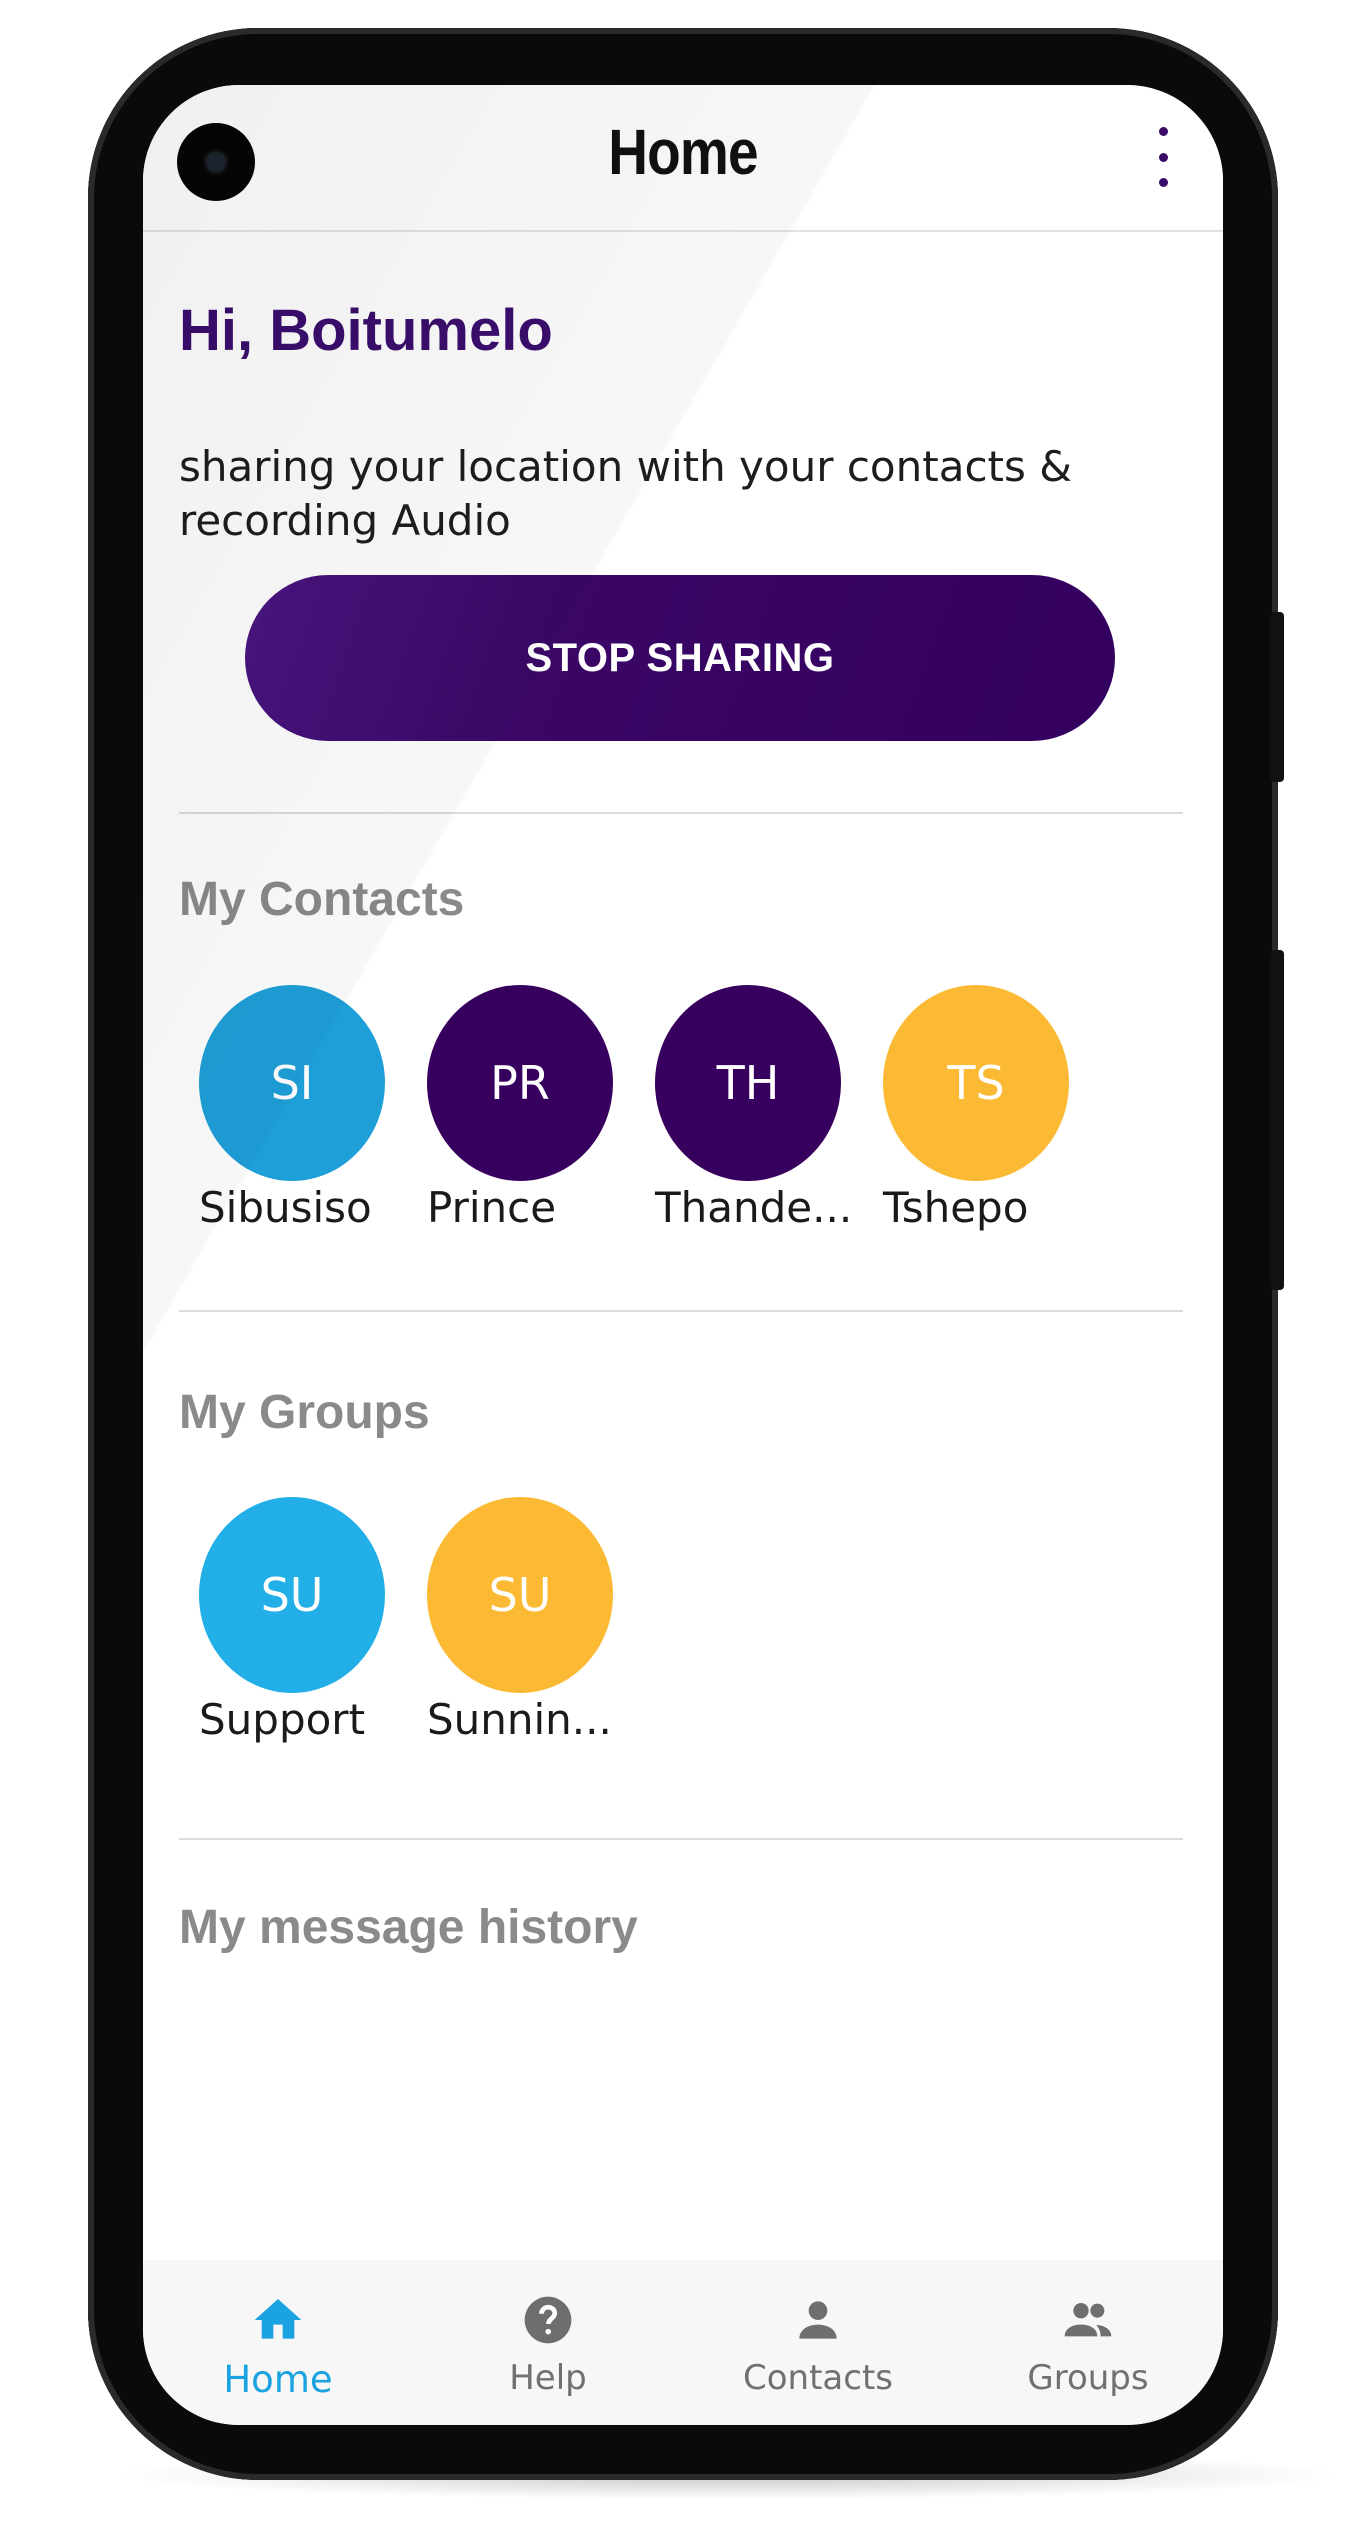  Describe the element at coordinates (818, 2378) in the screenshot. I see `nav-label: Contacts` at that location.